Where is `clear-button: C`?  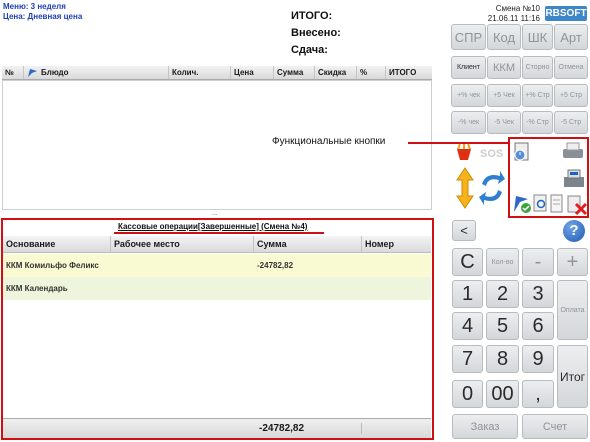
clear-button: C is located at coordinates (467, 262).